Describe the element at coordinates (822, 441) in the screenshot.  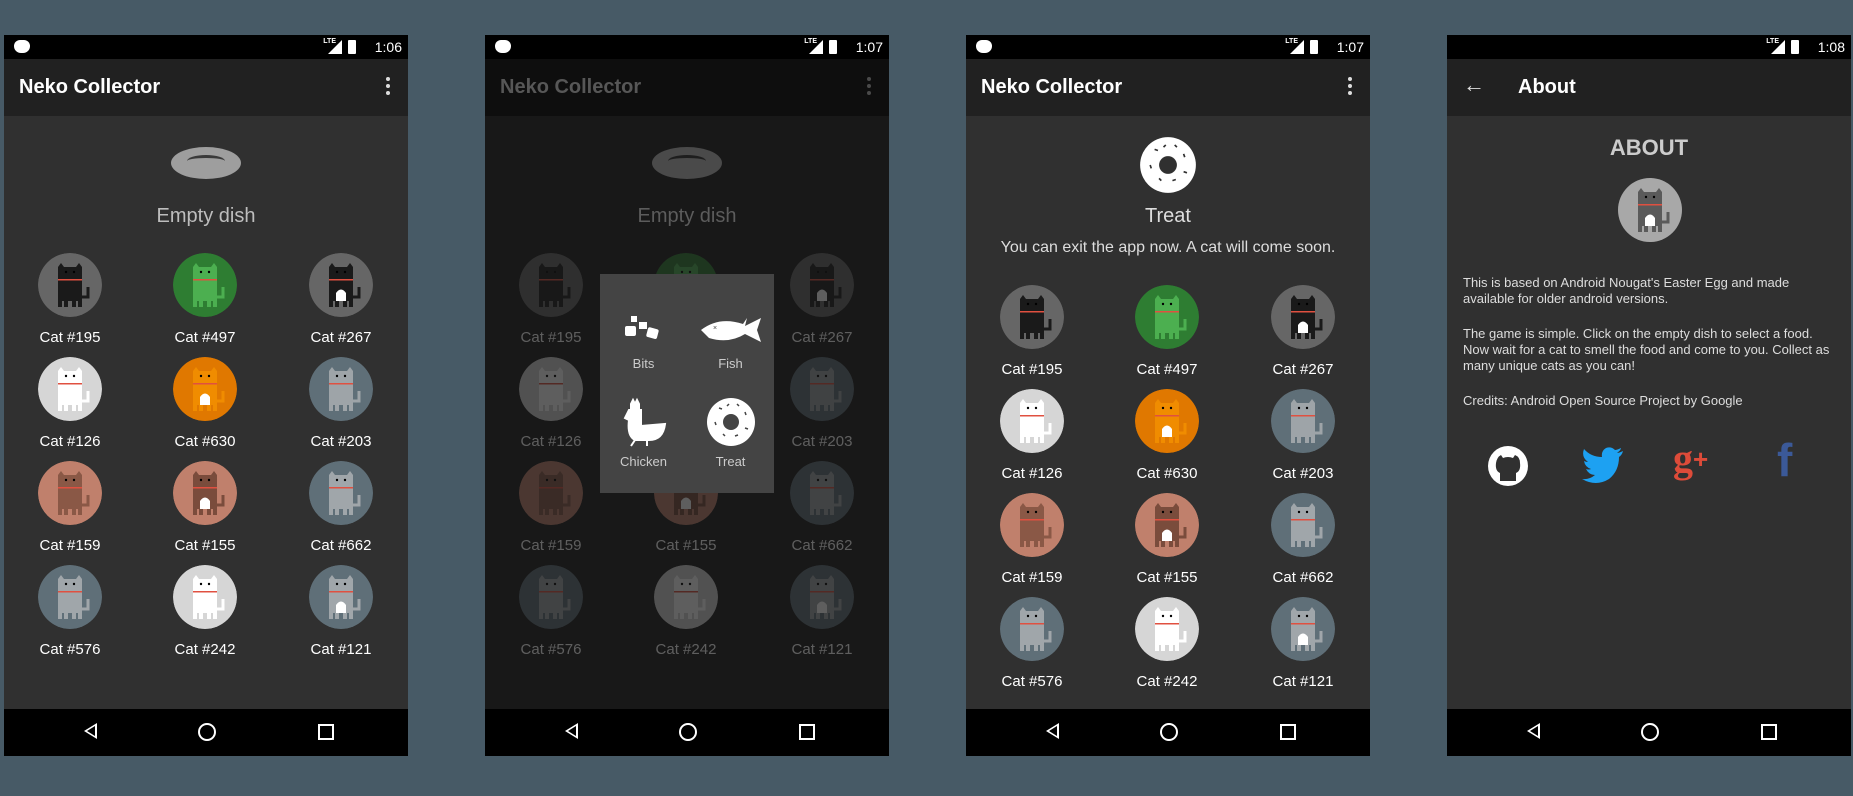
I see `cat-name: Cat #203` at that location.